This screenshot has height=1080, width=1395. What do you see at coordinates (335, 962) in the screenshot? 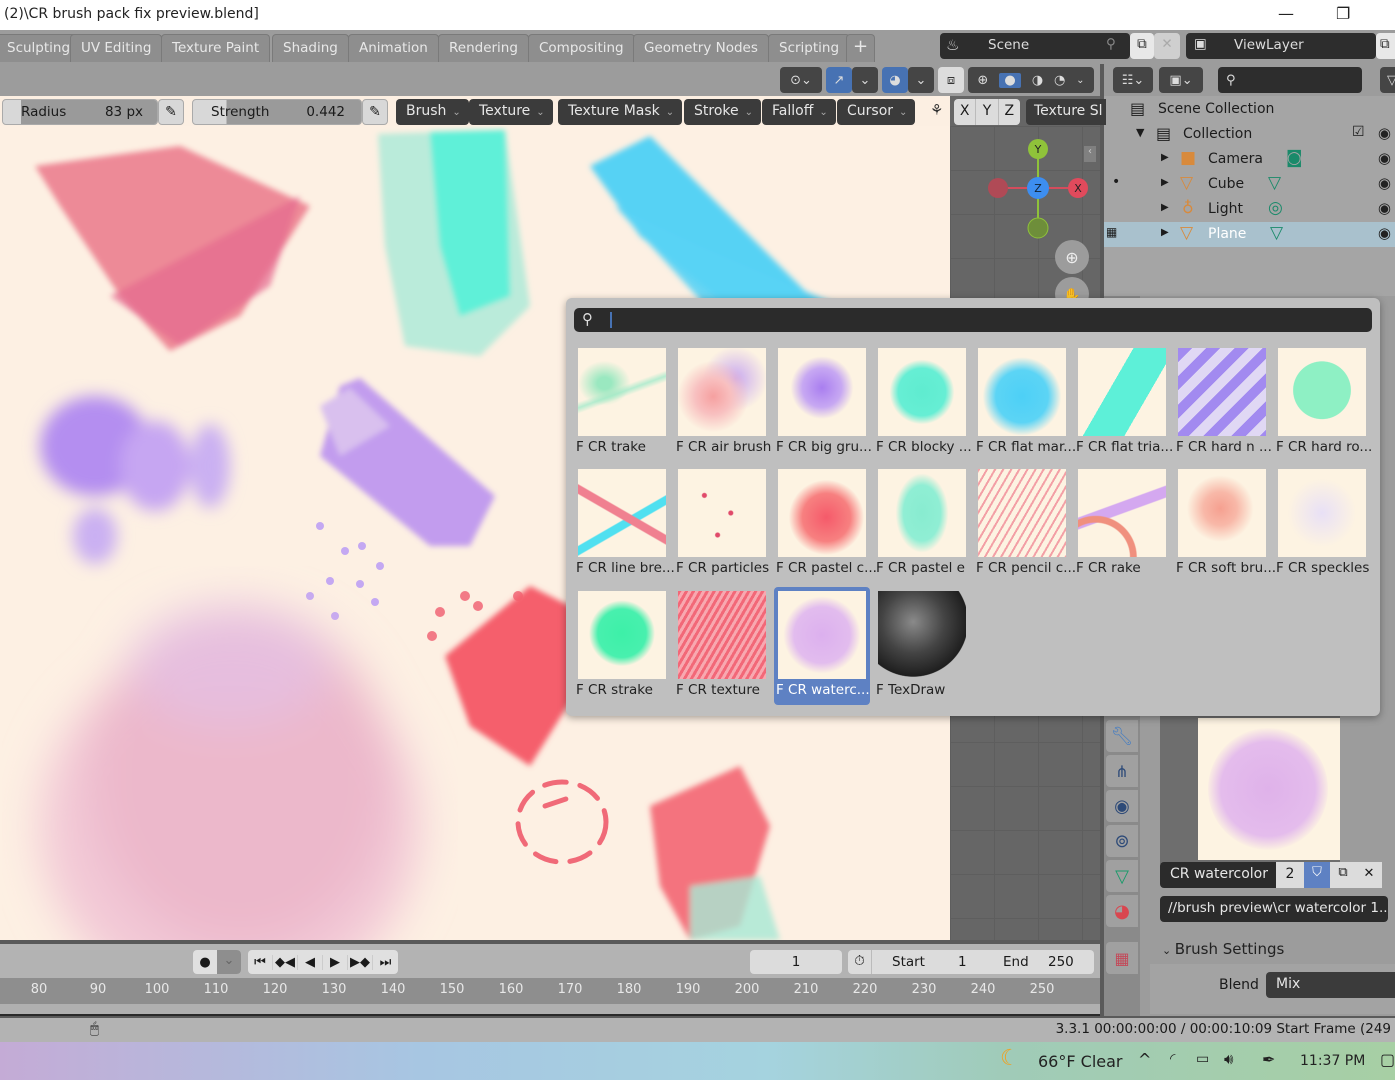
I see `play-icon: ▶` at bounding box center [335, 962].